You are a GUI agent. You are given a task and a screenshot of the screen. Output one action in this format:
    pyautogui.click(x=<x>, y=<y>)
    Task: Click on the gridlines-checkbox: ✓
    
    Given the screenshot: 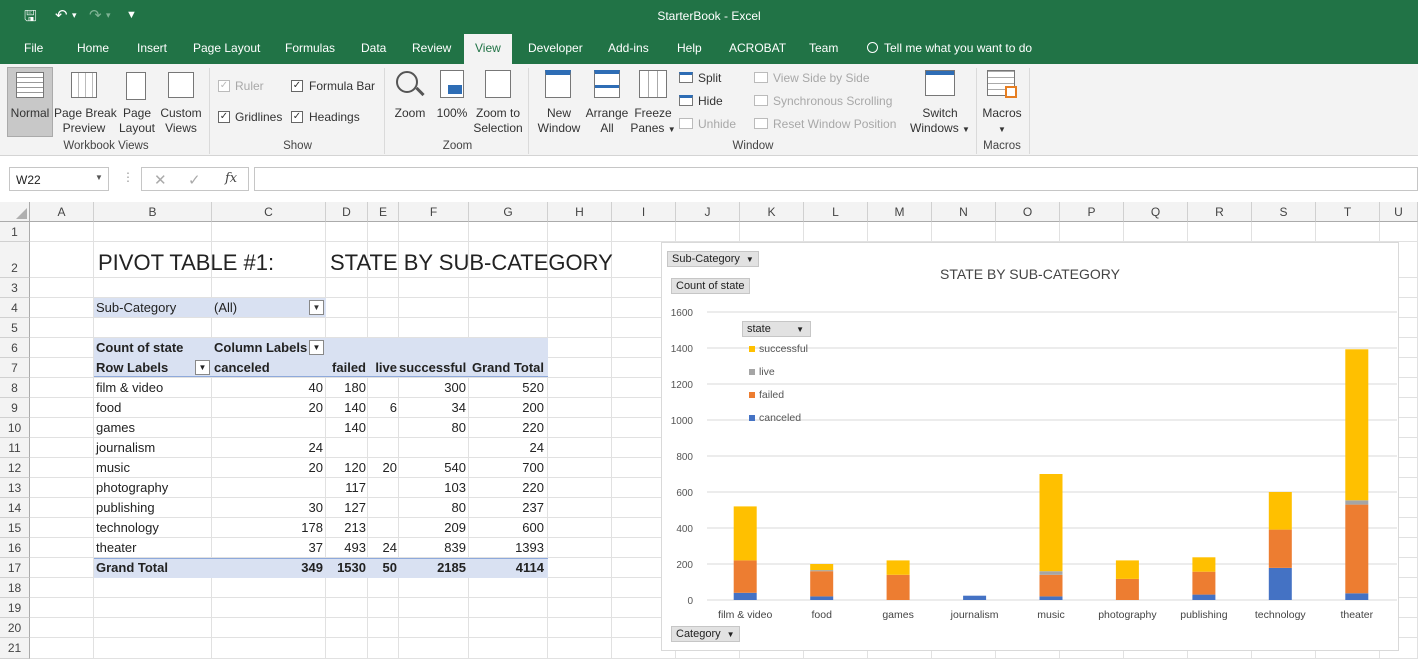 What is the action you would take?
    pyautogui.click(x=224, y=117)
    